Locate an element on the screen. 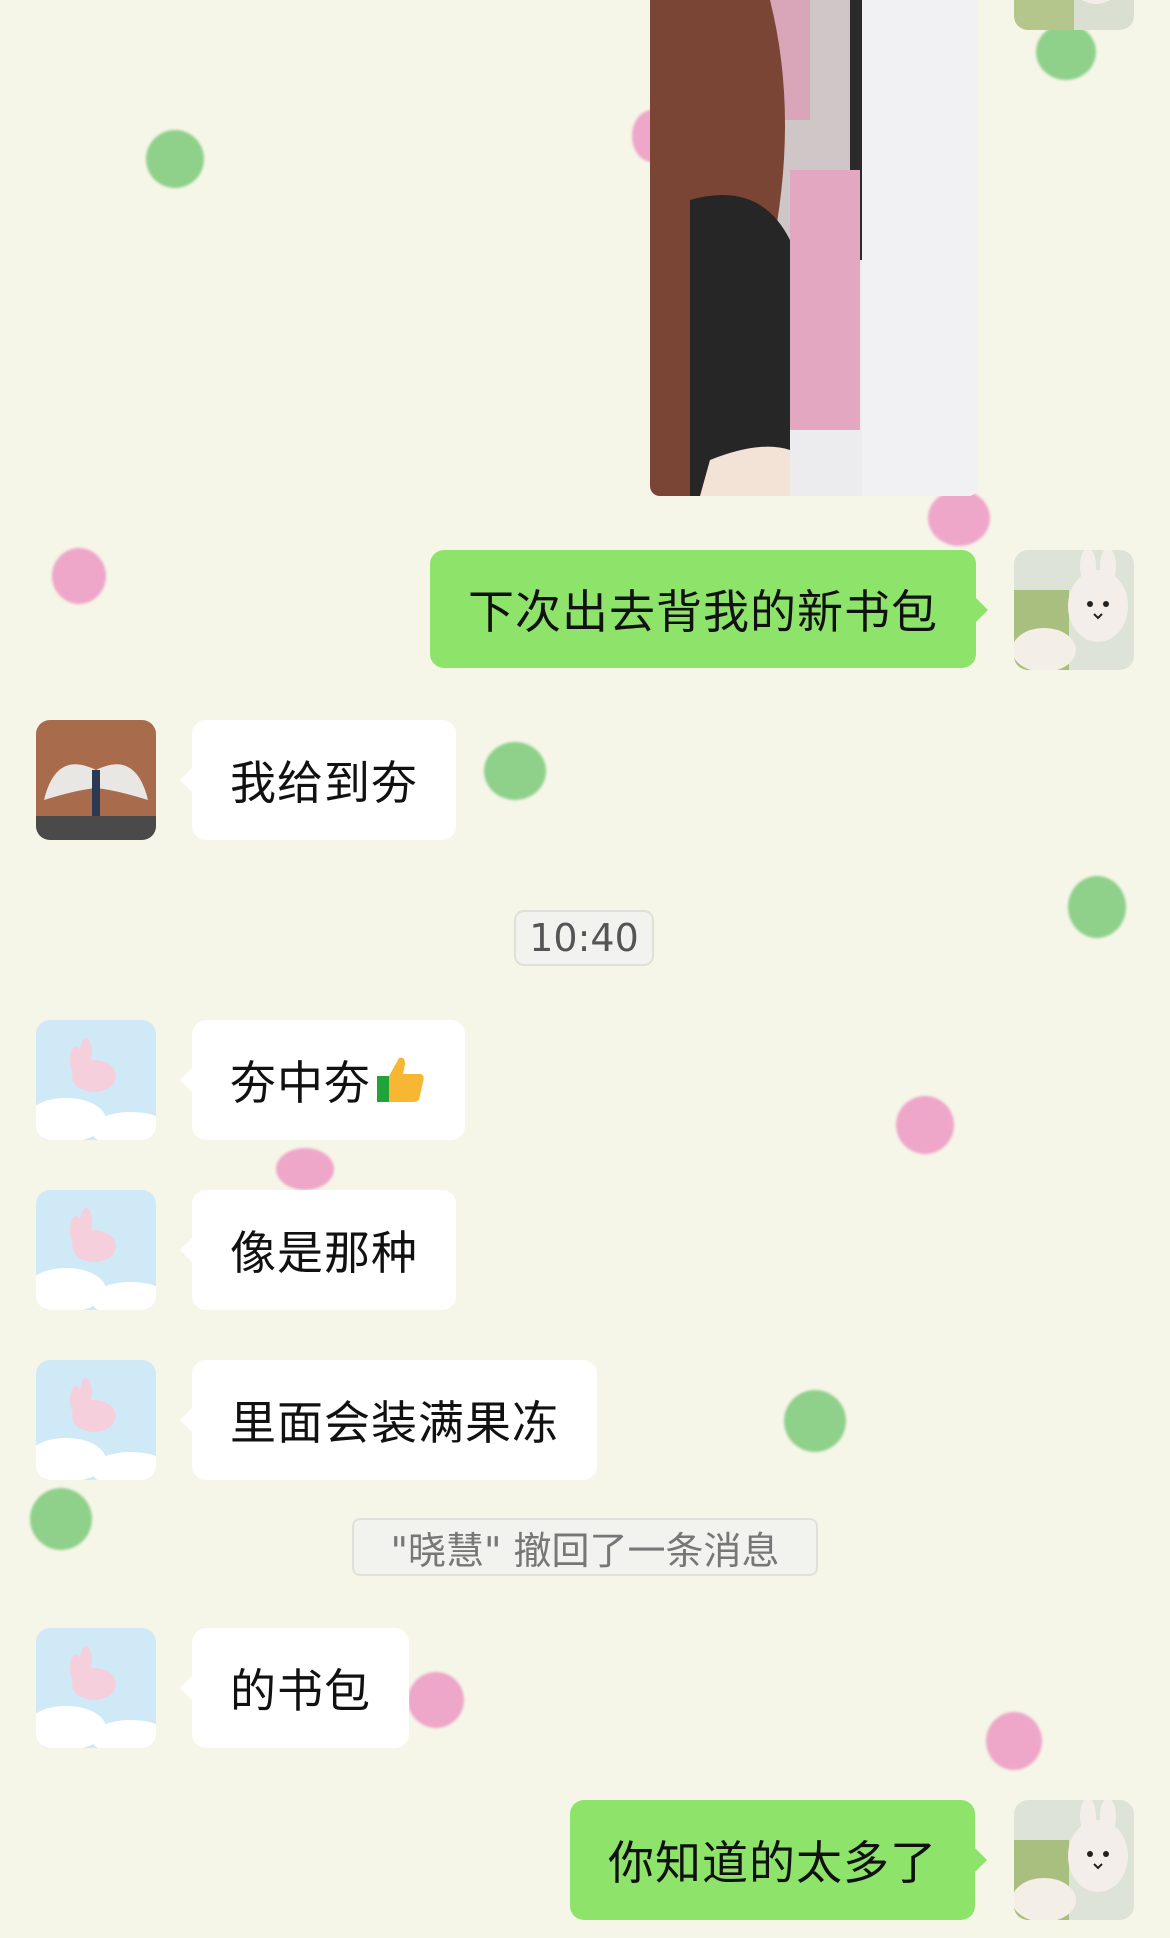 The width and height of the screenshot is (1170, 1938). message-text: 我给到夯 is located at coordinates (324, 783).